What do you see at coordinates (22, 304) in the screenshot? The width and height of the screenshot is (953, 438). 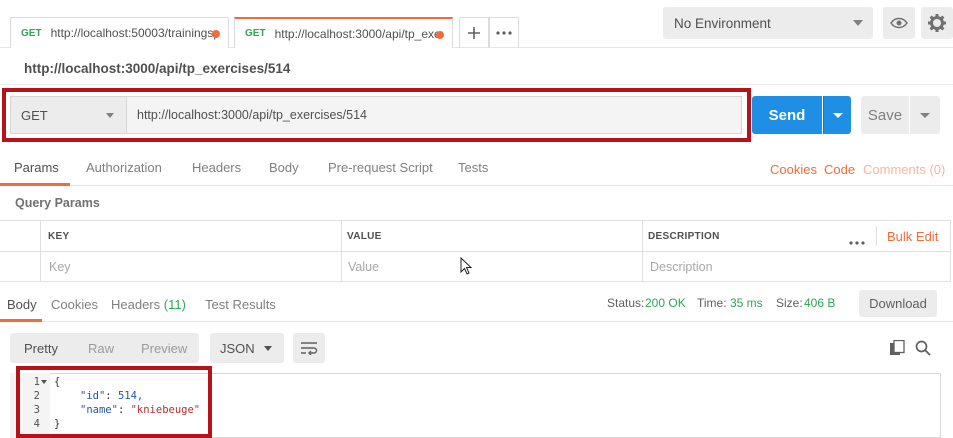 I see `response-tab-body: Body` at bounding box center [22, 304].